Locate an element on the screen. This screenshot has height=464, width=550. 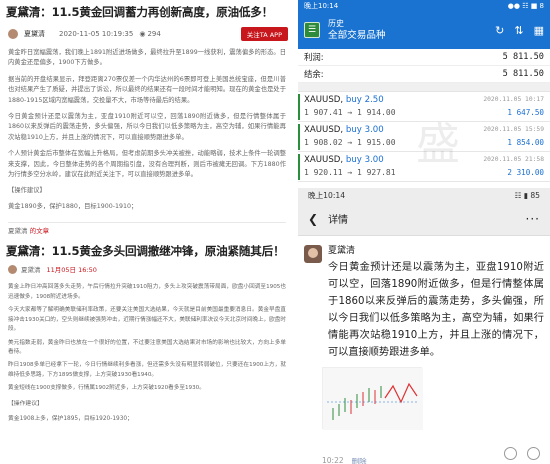
balance-row: 结余: 5 811.50 is located at coordinates (424, 74).